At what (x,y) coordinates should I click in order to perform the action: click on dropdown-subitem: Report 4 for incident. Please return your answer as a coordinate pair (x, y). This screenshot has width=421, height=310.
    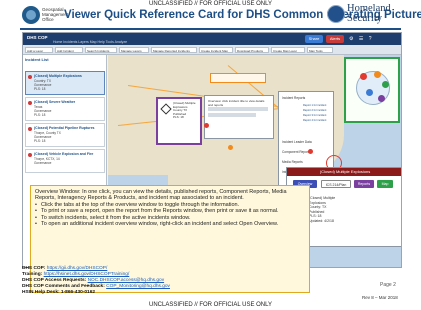
    Looking at the image, I should click on (314, 120).